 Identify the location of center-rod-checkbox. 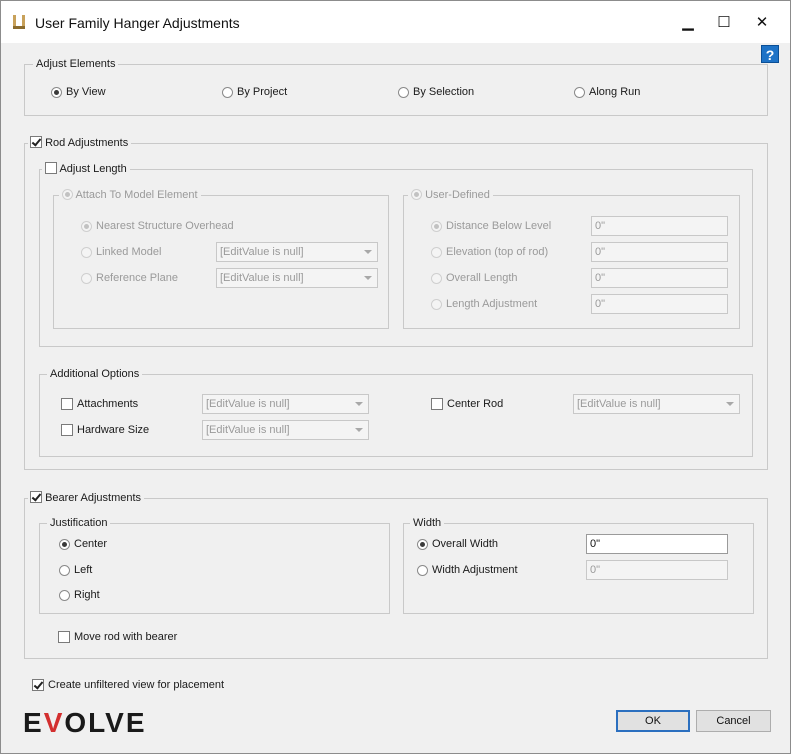
(437, 404).